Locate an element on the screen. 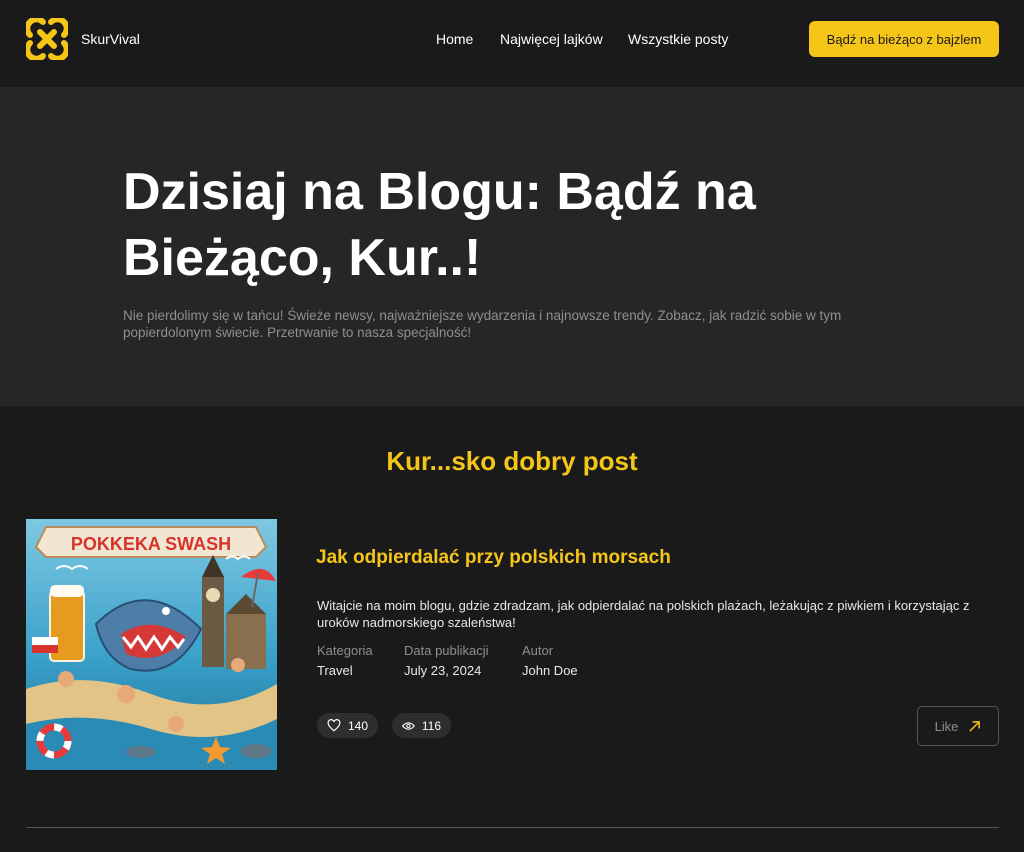  heart-icon is located at coordinates (334, 725).